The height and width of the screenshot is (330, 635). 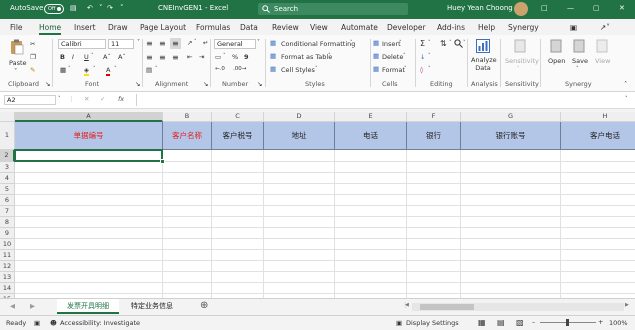 What do you see at coordinates (54, 9) in the screenshot?
I see `autosave-toggle: Off` at bounding box center [54, 9].